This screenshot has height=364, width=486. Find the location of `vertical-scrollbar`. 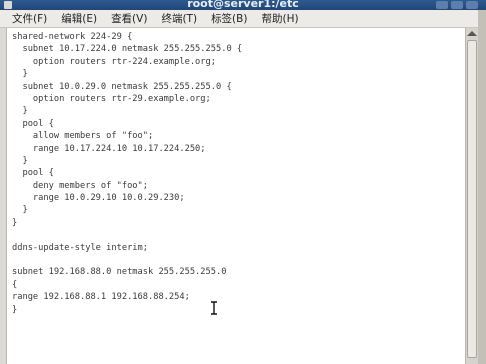

vertical-scrollbar is located at coordinates (471, 196).